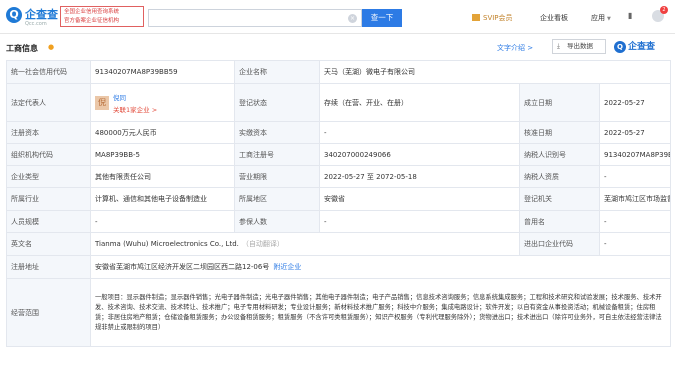 This screenshot has height=374, width=675. I want to click on value-staff-size: -, so click(162, 221).